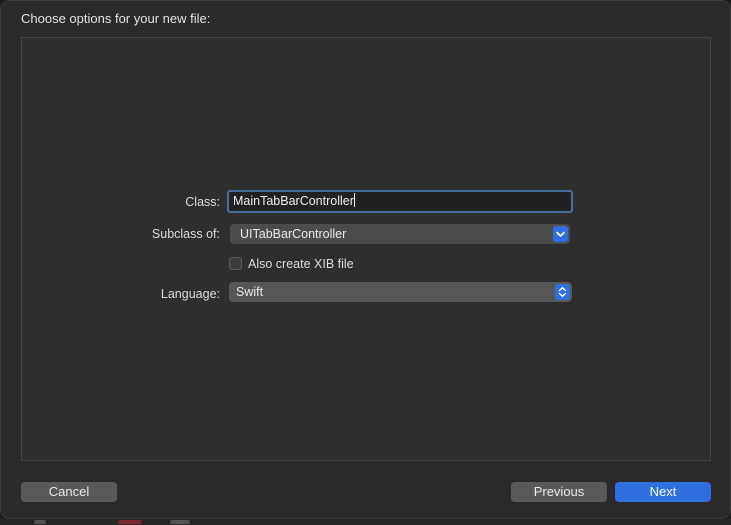  What do you see at coordinates (293, 201) in the screenshot?
I see `class-name-value: MainTabBarController` at bounding box center [293, 201].